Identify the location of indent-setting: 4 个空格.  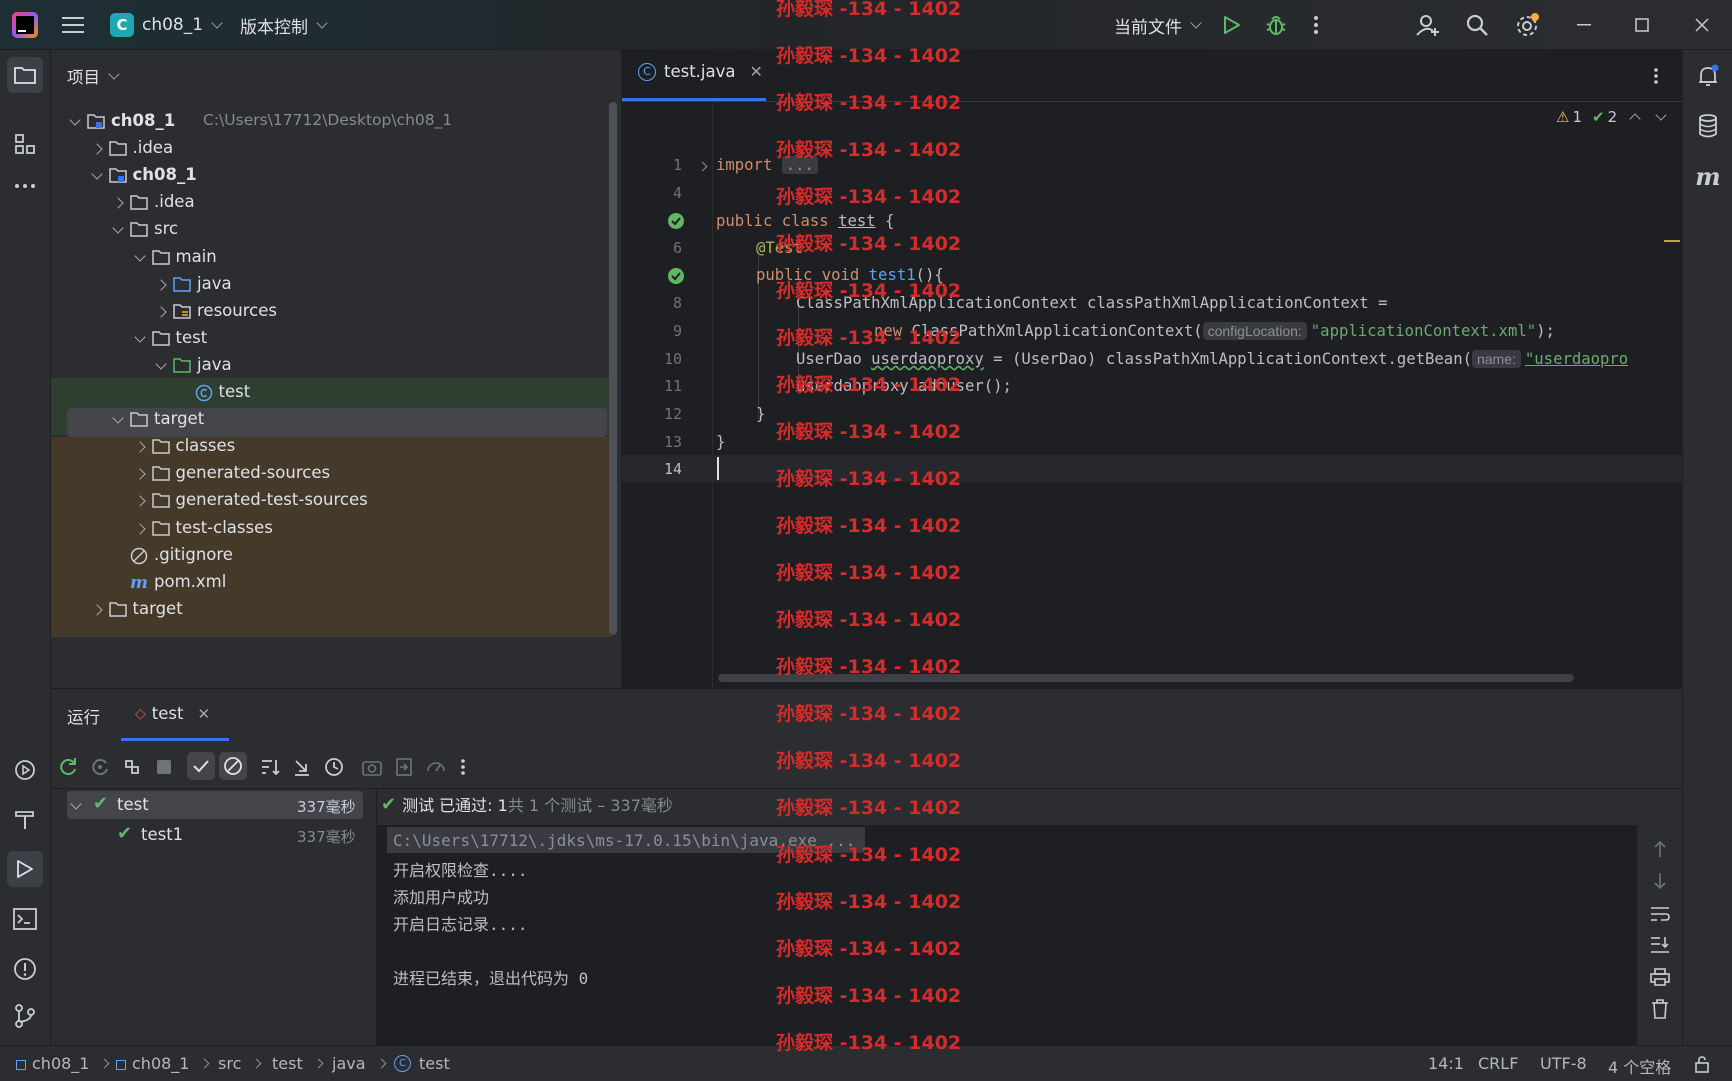
(1639, 1066).